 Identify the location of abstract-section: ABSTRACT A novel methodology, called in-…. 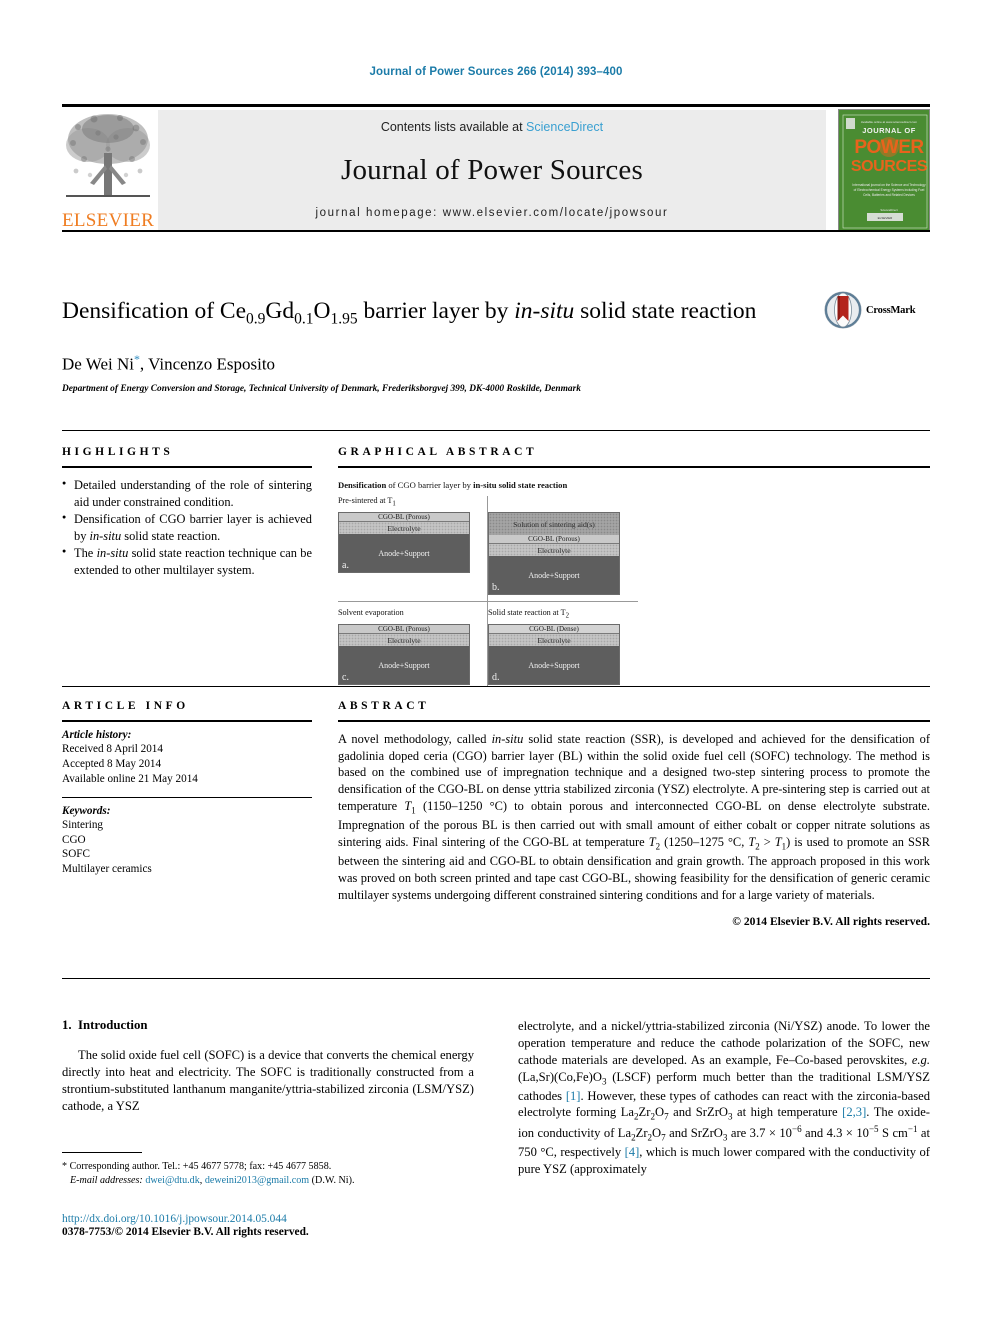
(634, 814).